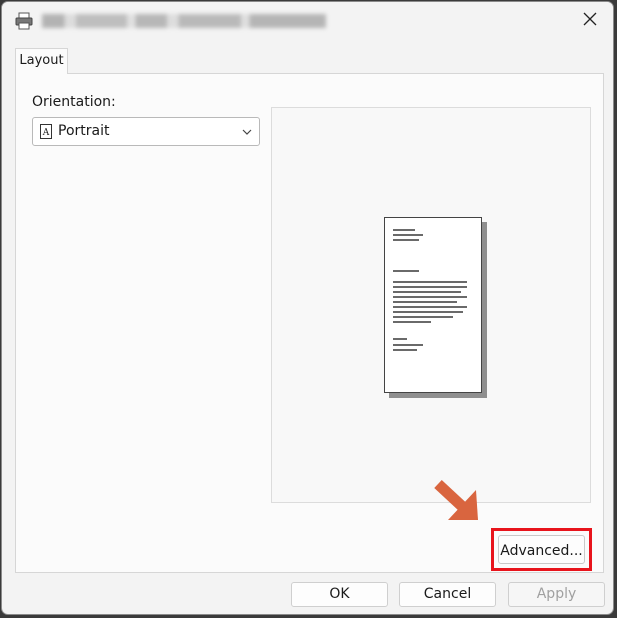  I want to click on portrait-page-icon: A, so click(46, 131).